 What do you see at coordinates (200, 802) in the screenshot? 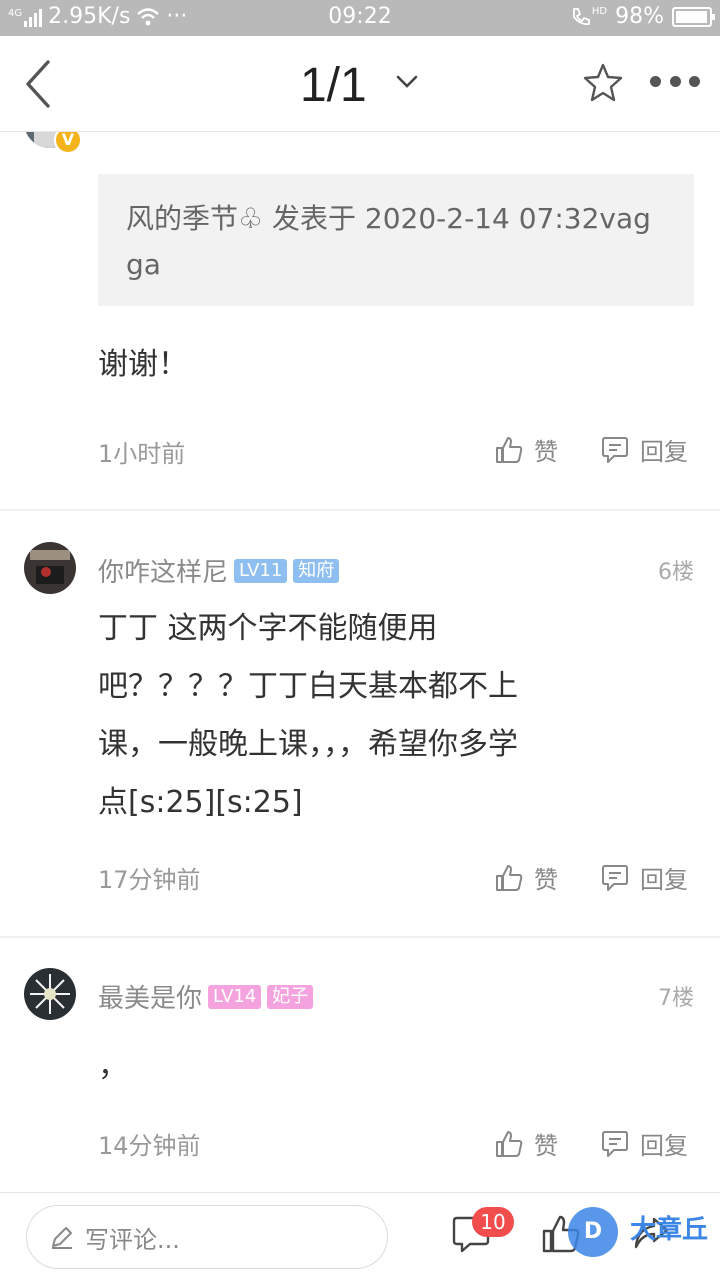
I see `comment-line: 点[s:25][s:25]` at bounding box center [200, 802].